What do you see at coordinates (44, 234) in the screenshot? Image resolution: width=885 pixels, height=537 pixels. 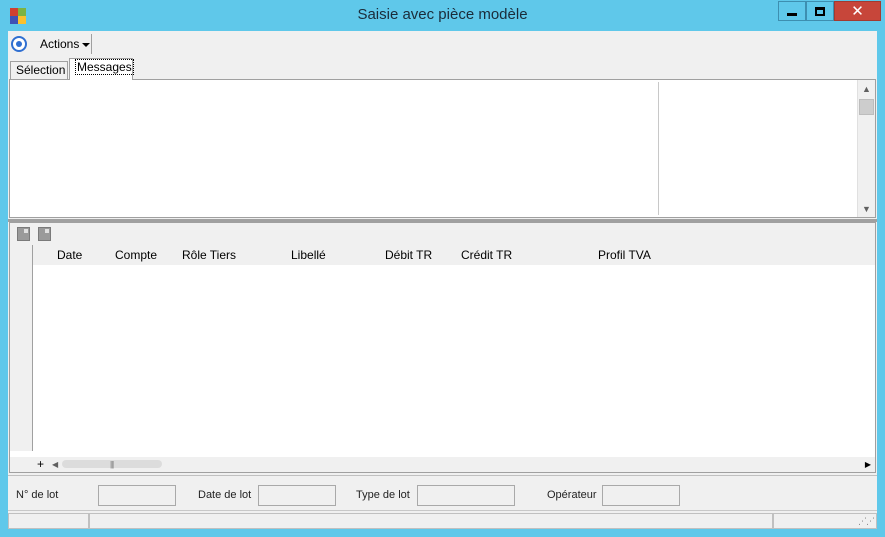 I see `edit-document-icon` at bounding box center [44, 234].